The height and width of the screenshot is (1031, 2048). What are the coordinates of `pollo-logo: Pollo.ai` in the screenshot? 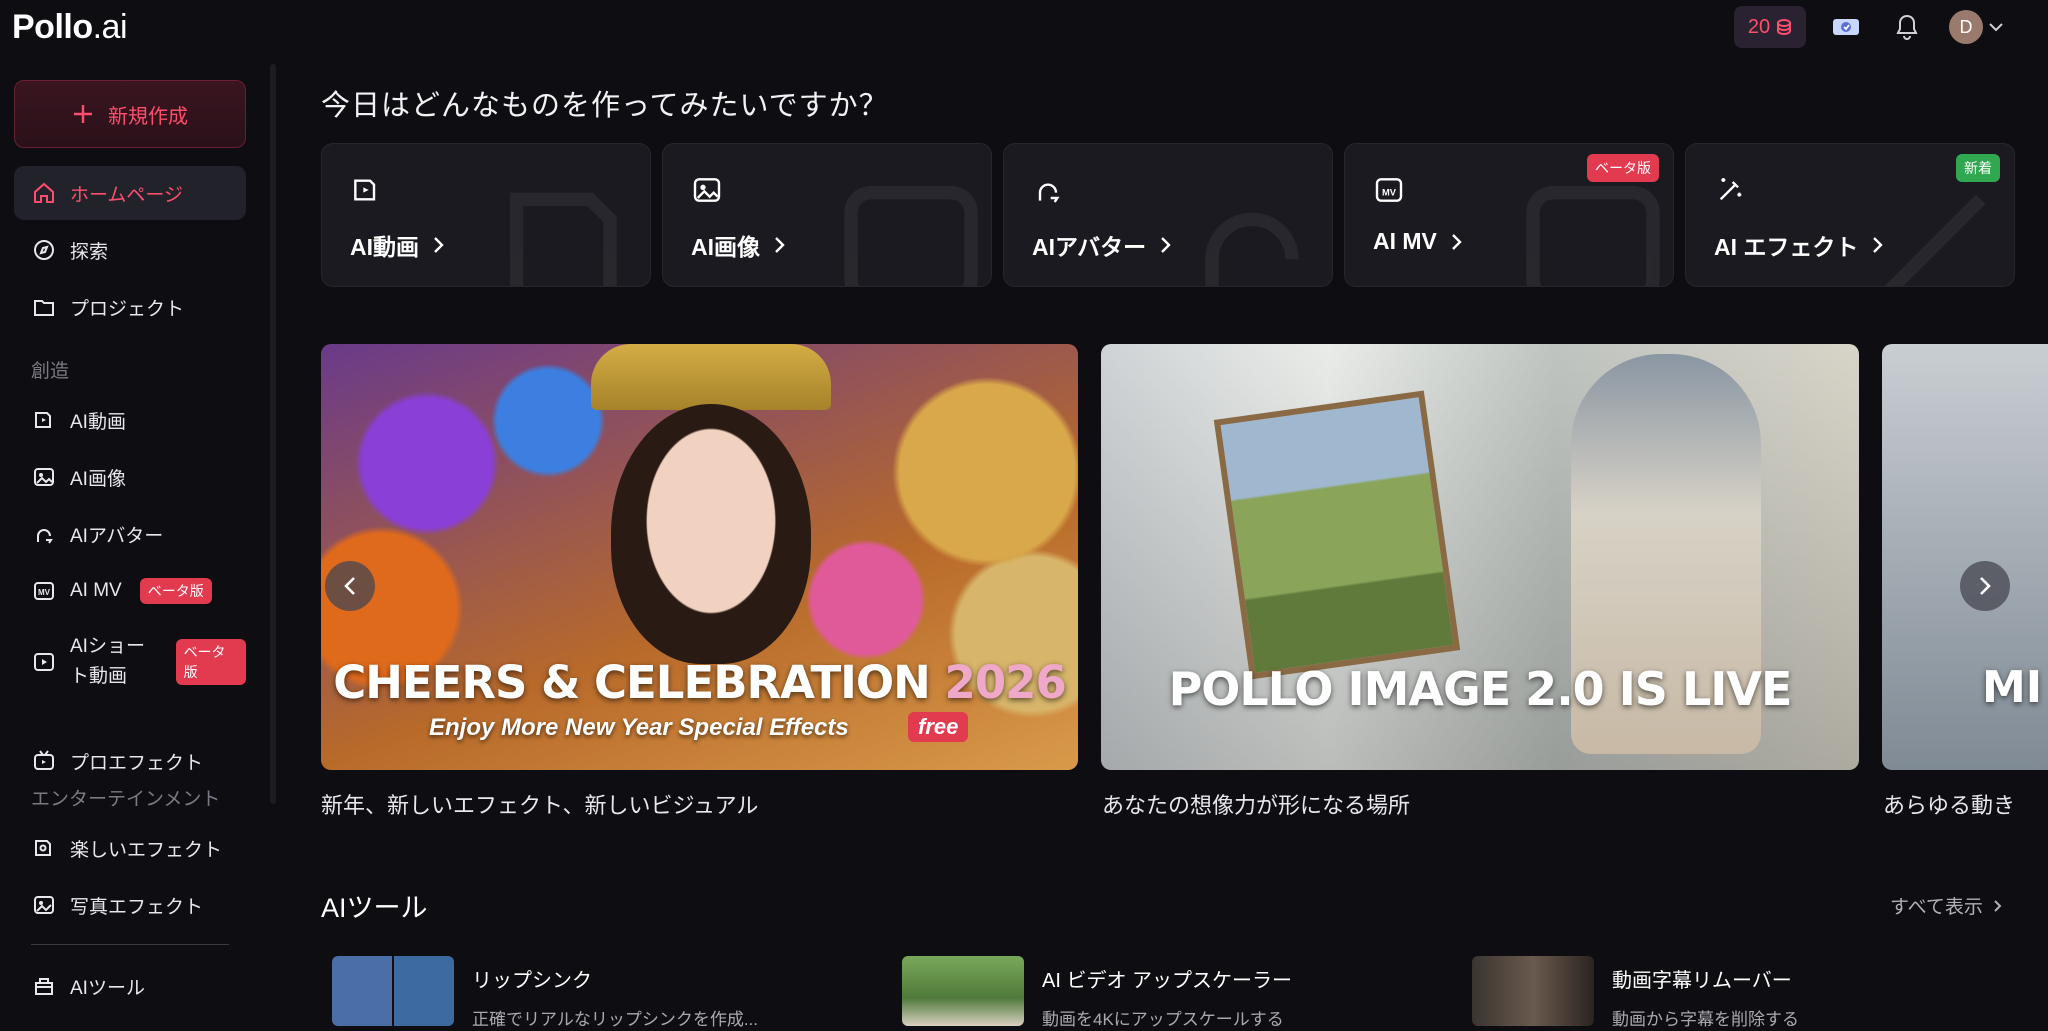 It's located at (70, 27).